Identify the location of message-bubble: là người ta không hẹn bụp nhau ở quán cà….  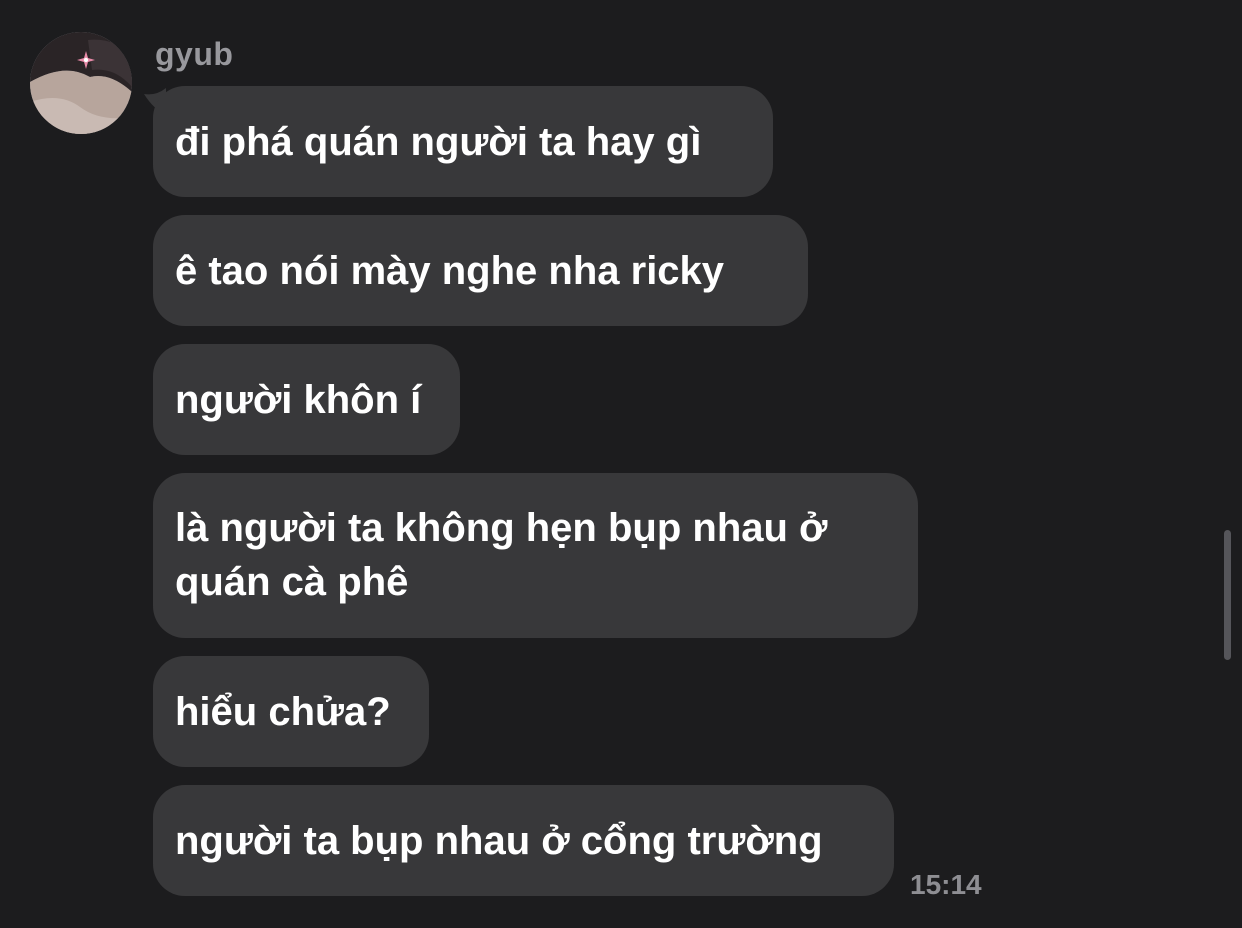
(535, 555).